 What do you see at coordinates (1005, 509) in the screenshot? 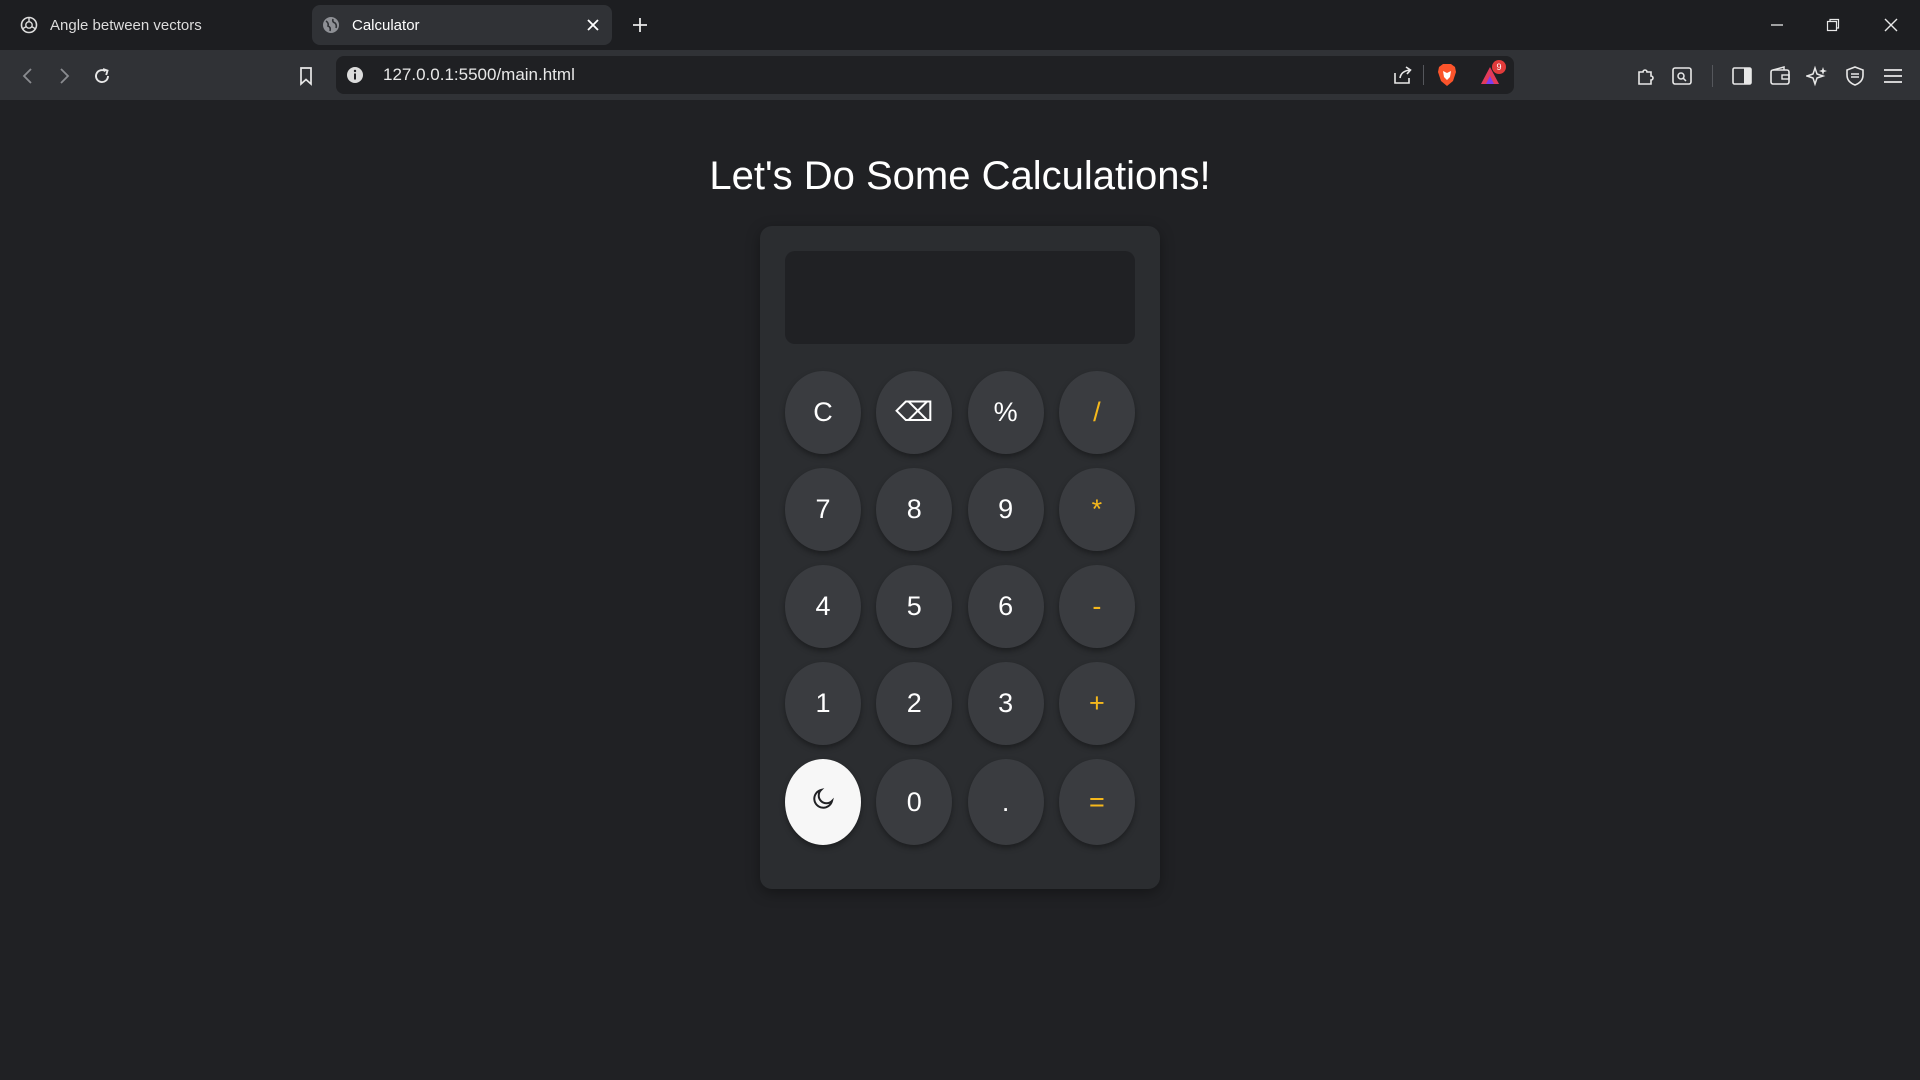
I see `digit-9-button: 9` at bounding box center [1005, 509].